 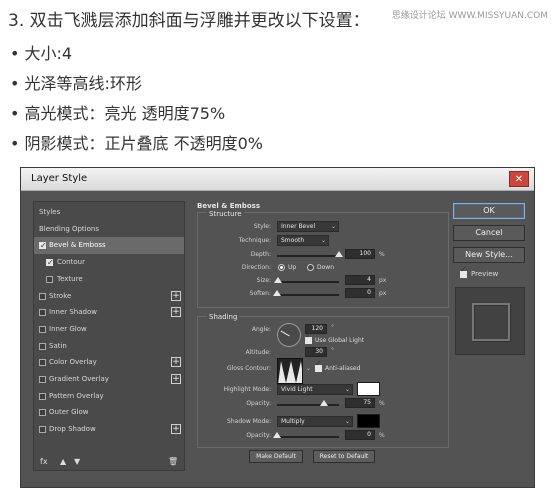 I want to click on style-item-color-overlay: Color Overlay +, so click(x=109, y=362).